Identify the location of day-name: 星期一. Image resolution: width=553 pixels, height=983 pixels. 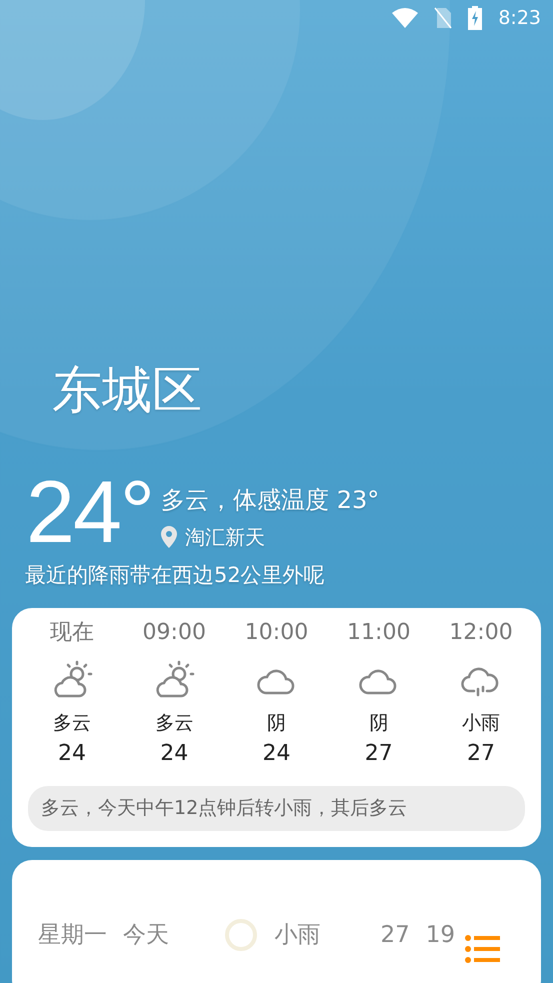
(72, 935).